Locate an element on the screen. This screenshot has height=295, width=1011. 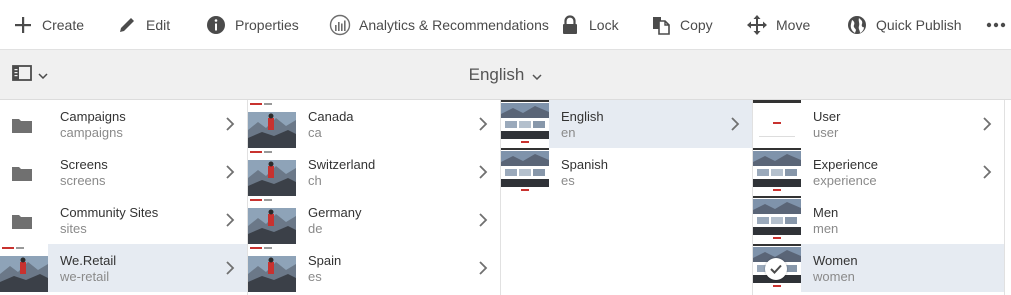
move-icon is located at coordinates (757, 25).